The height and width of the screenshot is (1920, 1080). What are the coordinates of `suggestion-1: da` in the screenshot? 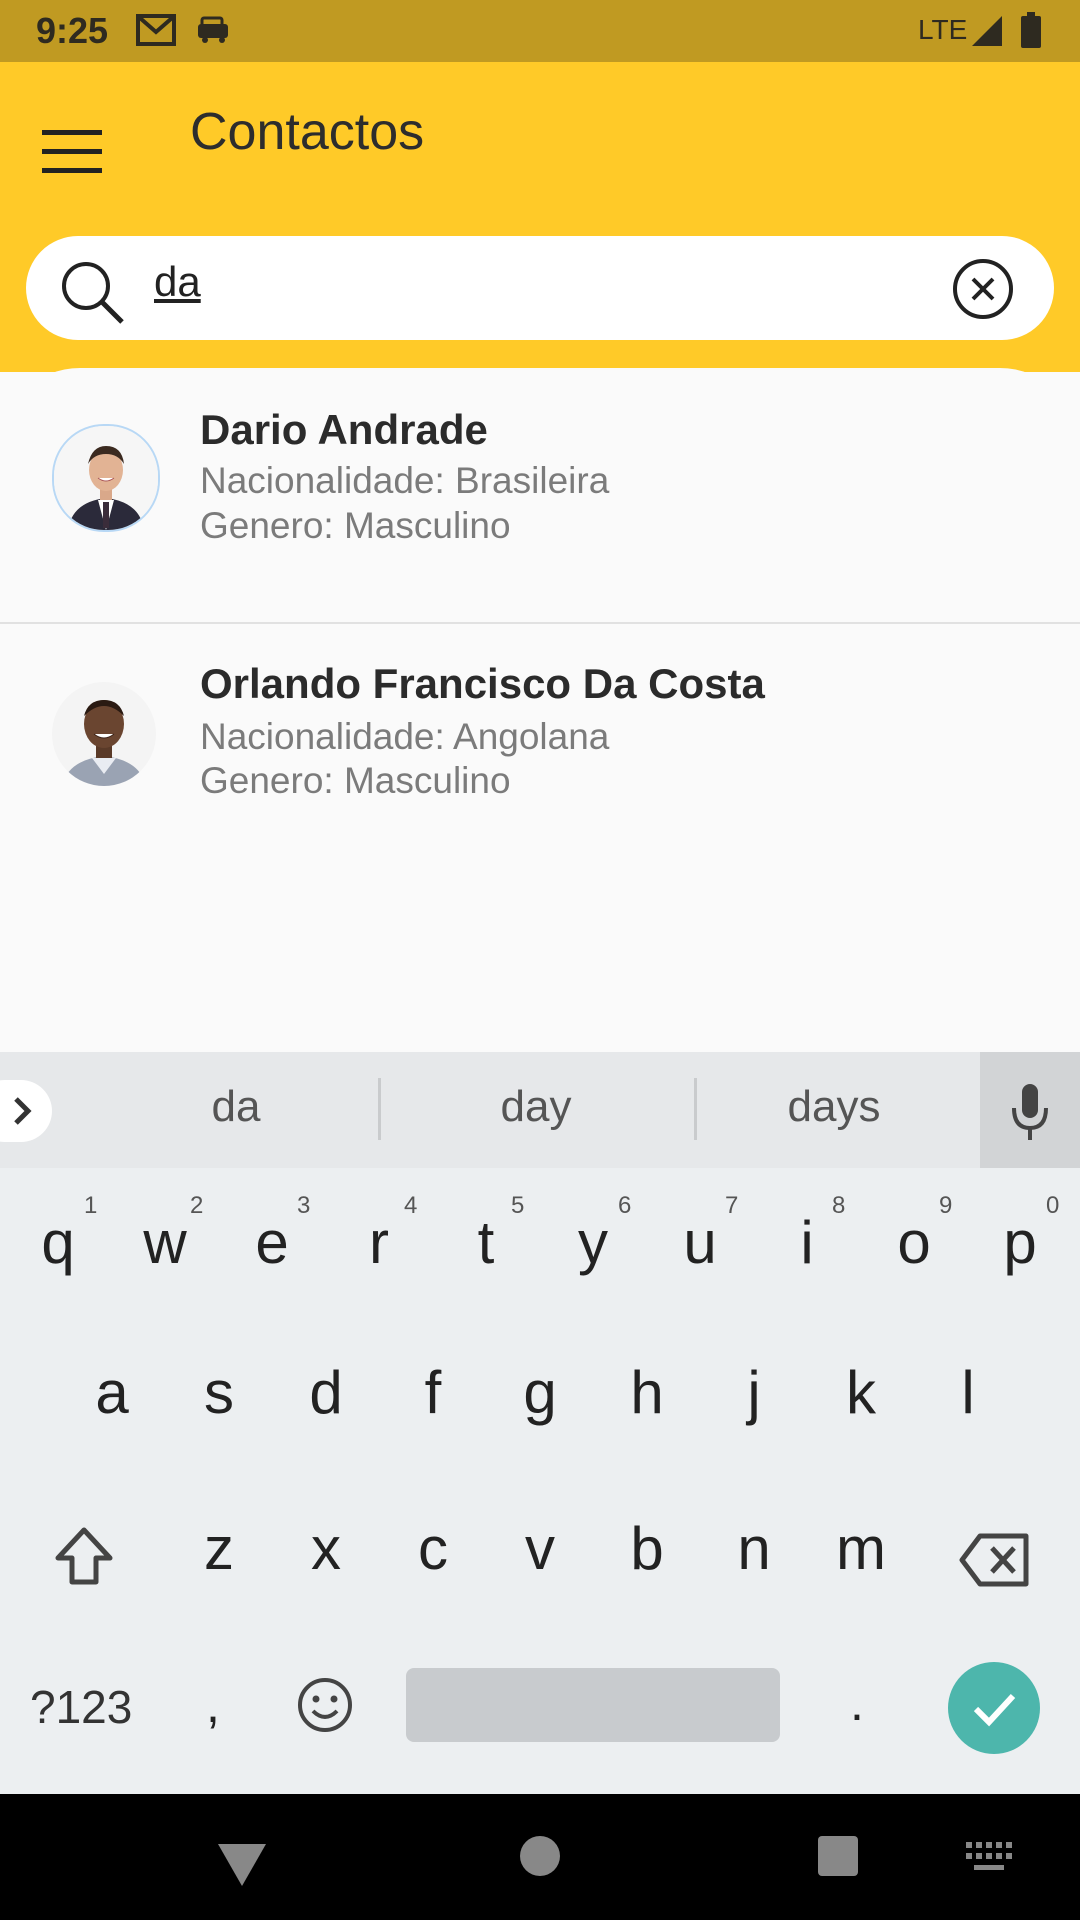 It's located at (236, 1107).